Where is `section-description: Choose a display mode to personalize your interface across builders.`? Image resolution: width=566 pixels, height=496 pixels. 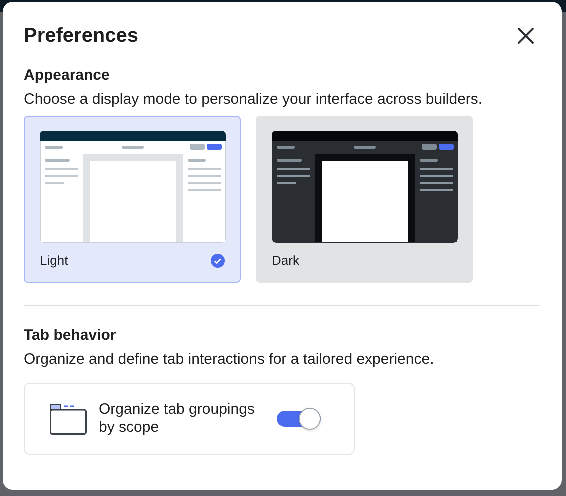
section-description: Choose a display mode to personalize your interface across builders. is located at coordinates (254, 100).